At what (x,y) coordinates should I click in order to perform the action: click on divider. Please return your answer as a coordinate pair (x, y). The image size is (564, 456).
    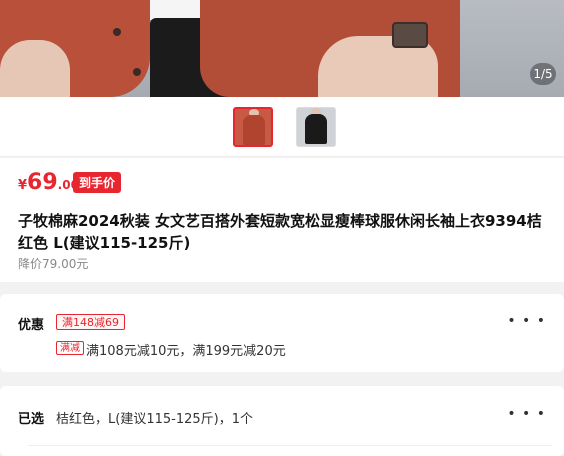
    Looking at the image, I should click on (290, 445).